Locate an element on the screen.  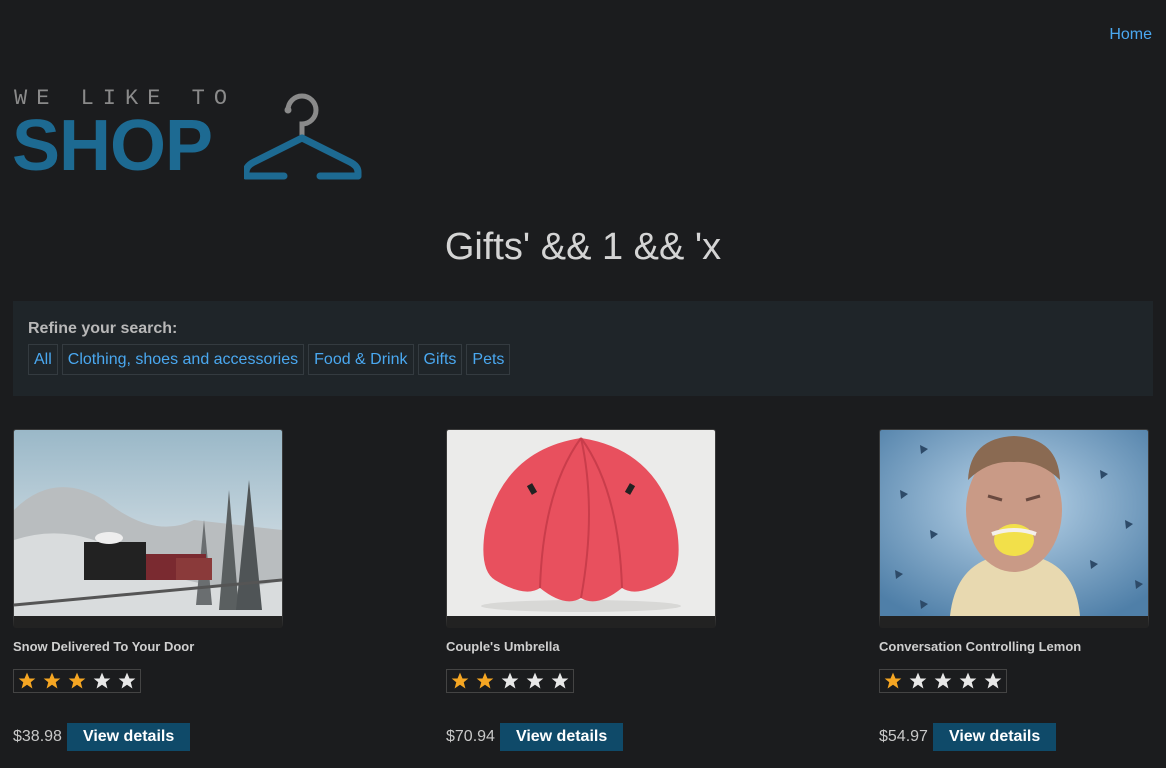
filter-label: Refine your search: is located at coordinates (103, 328).